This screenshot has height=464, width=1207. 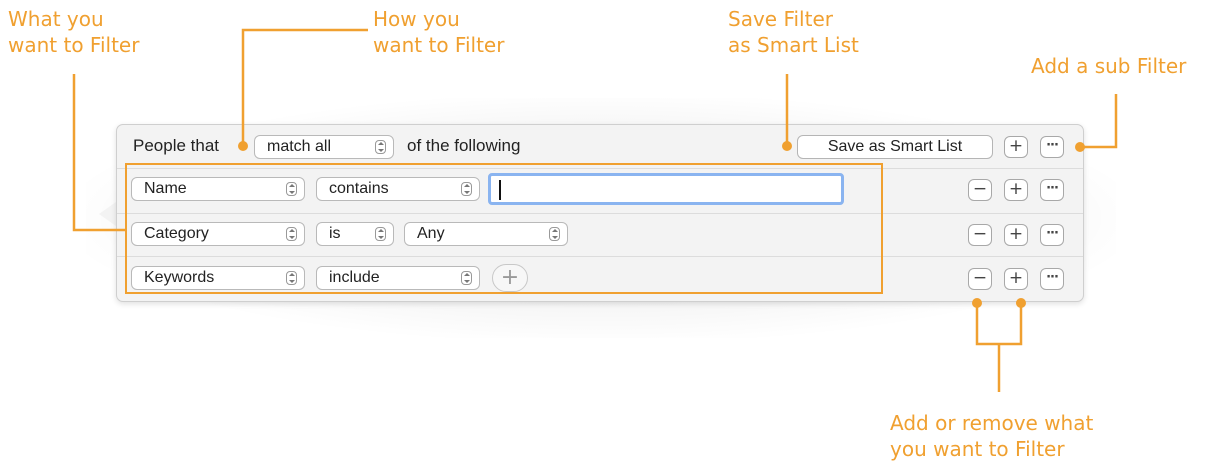 I want to click on popover-pointer, so click(x=107, y=214).